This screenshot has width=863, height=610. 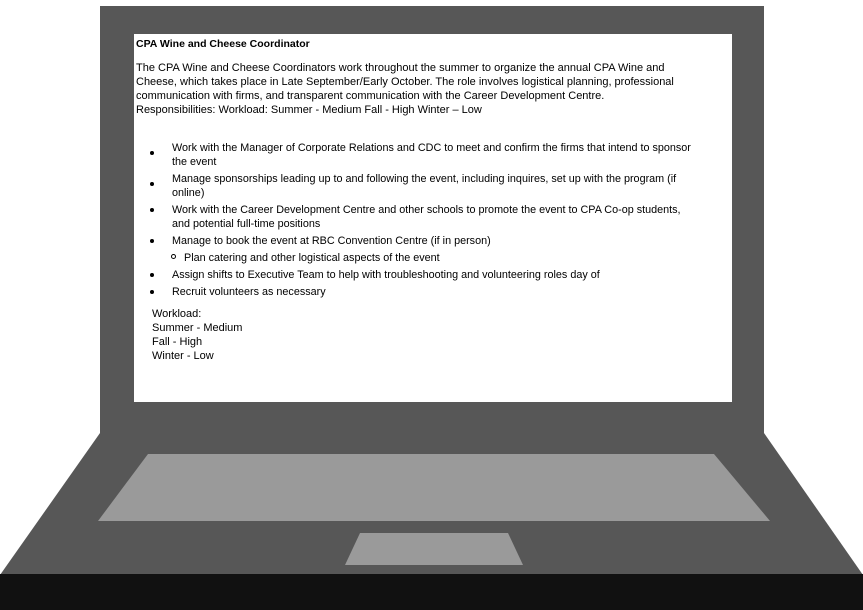 I want to click on workload-fall: Fall - High, so click(x=177, y=342).